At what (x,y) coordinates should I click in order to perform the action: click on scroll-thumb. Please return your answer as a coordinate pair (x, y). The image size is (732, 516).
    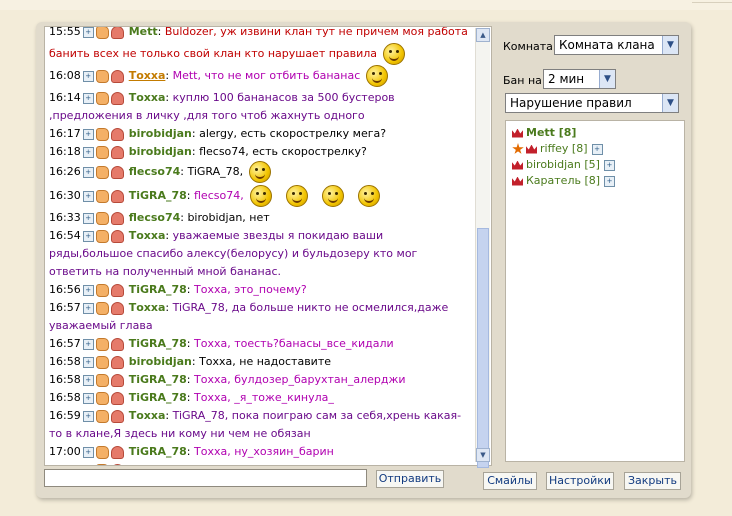
    Looking at the image, I should click on (483, 348).